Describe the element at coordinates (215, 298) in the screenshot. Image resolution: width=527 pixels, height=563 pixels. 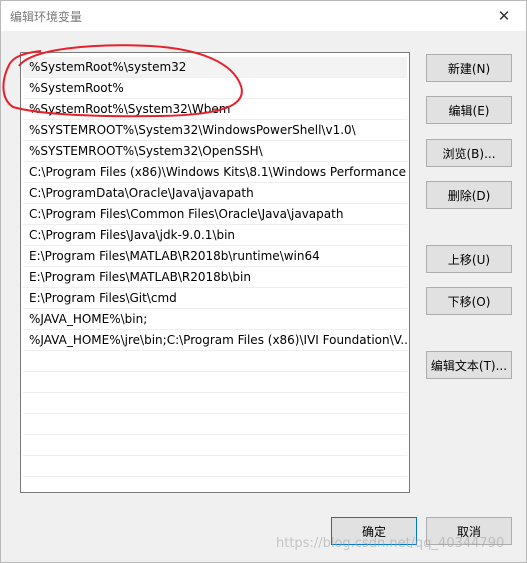
I see `list-item: E:\Program Files\Git\cmd` at that location.